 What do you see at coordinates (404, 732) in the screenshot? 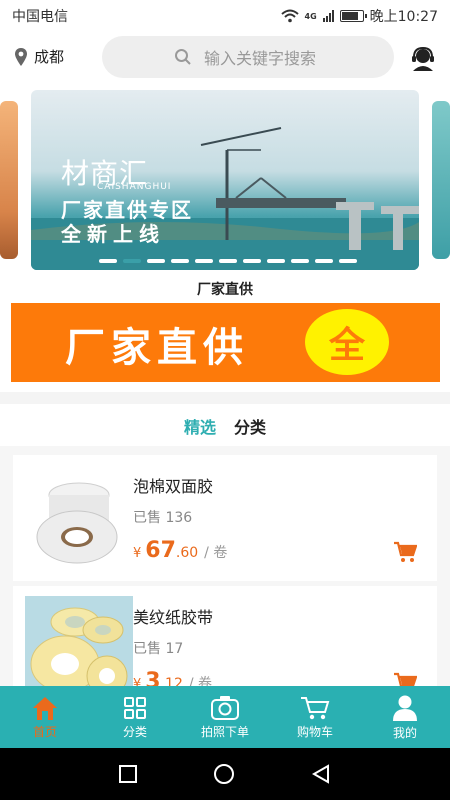
I see `nav-profile-label: 我的` at bounding box center [404, 732].